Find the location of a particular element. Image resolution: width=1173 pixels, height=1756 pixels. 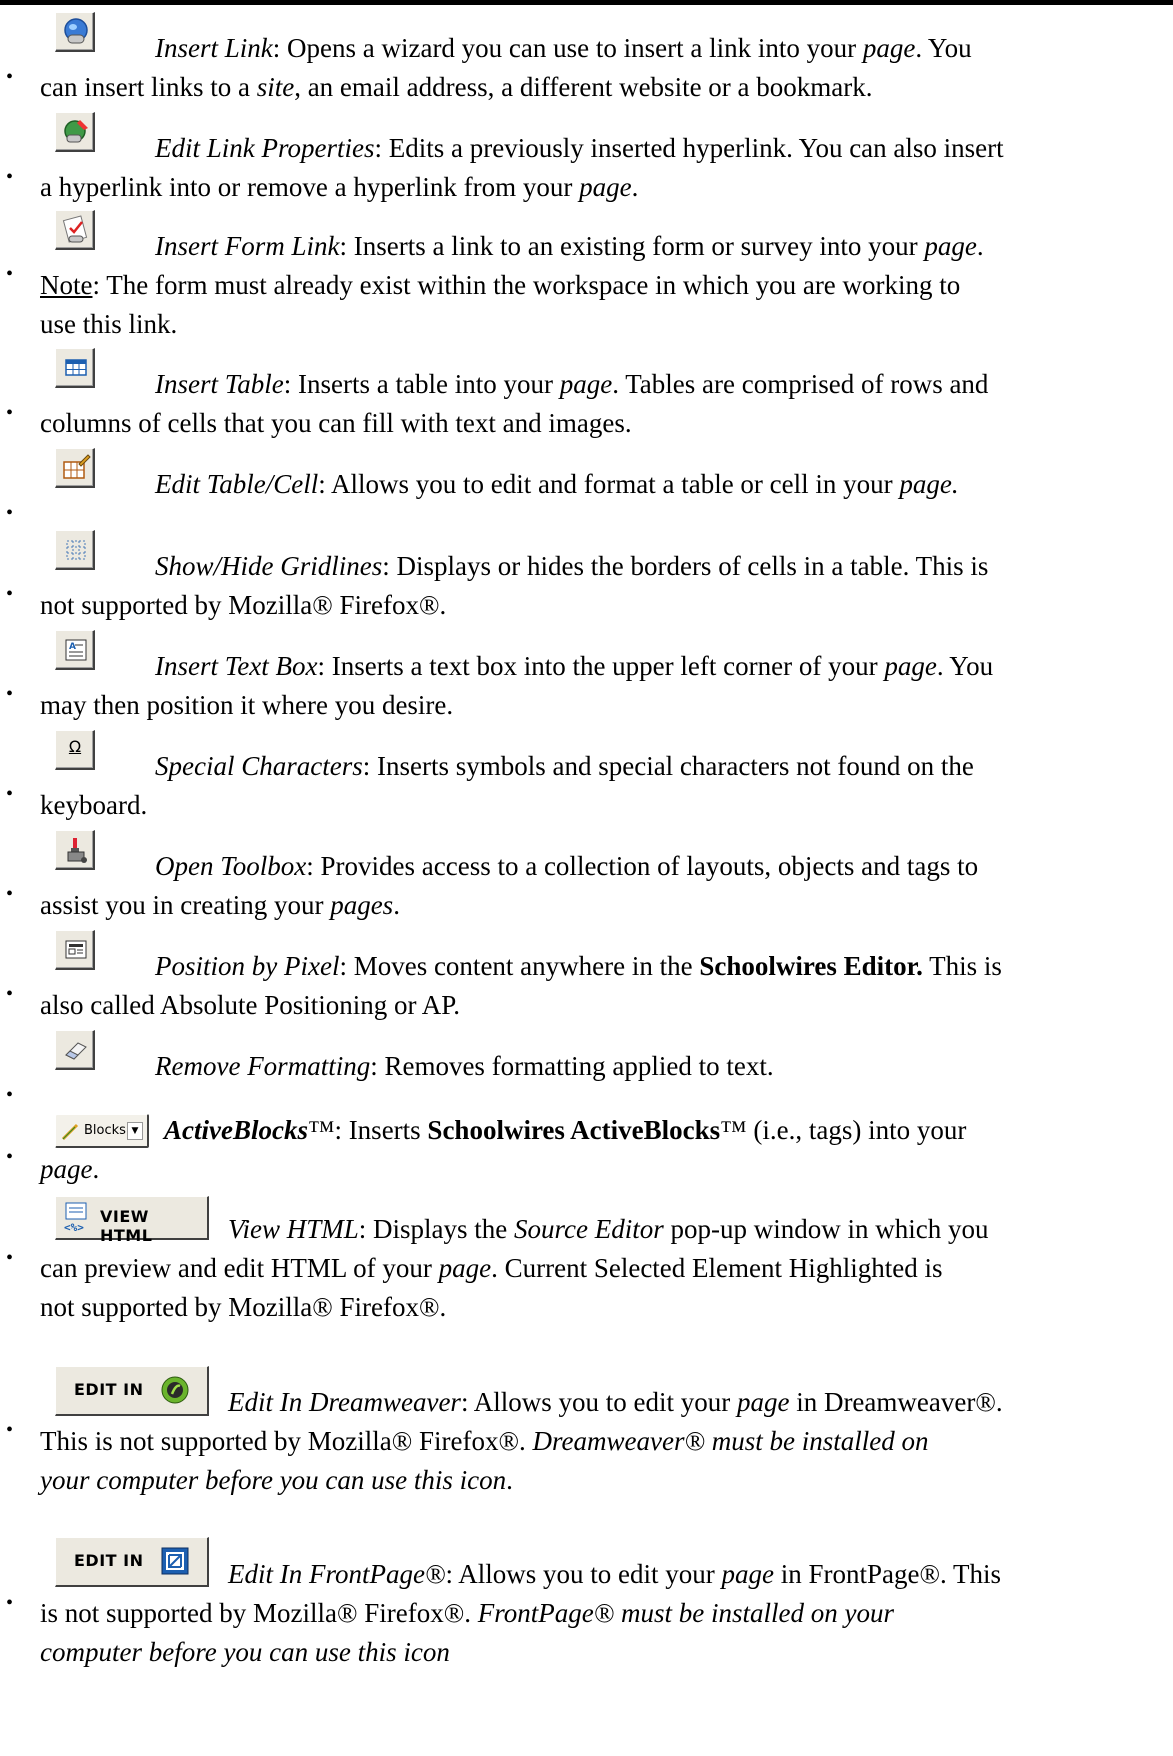

top-rule is located at coordinates (586, 2).